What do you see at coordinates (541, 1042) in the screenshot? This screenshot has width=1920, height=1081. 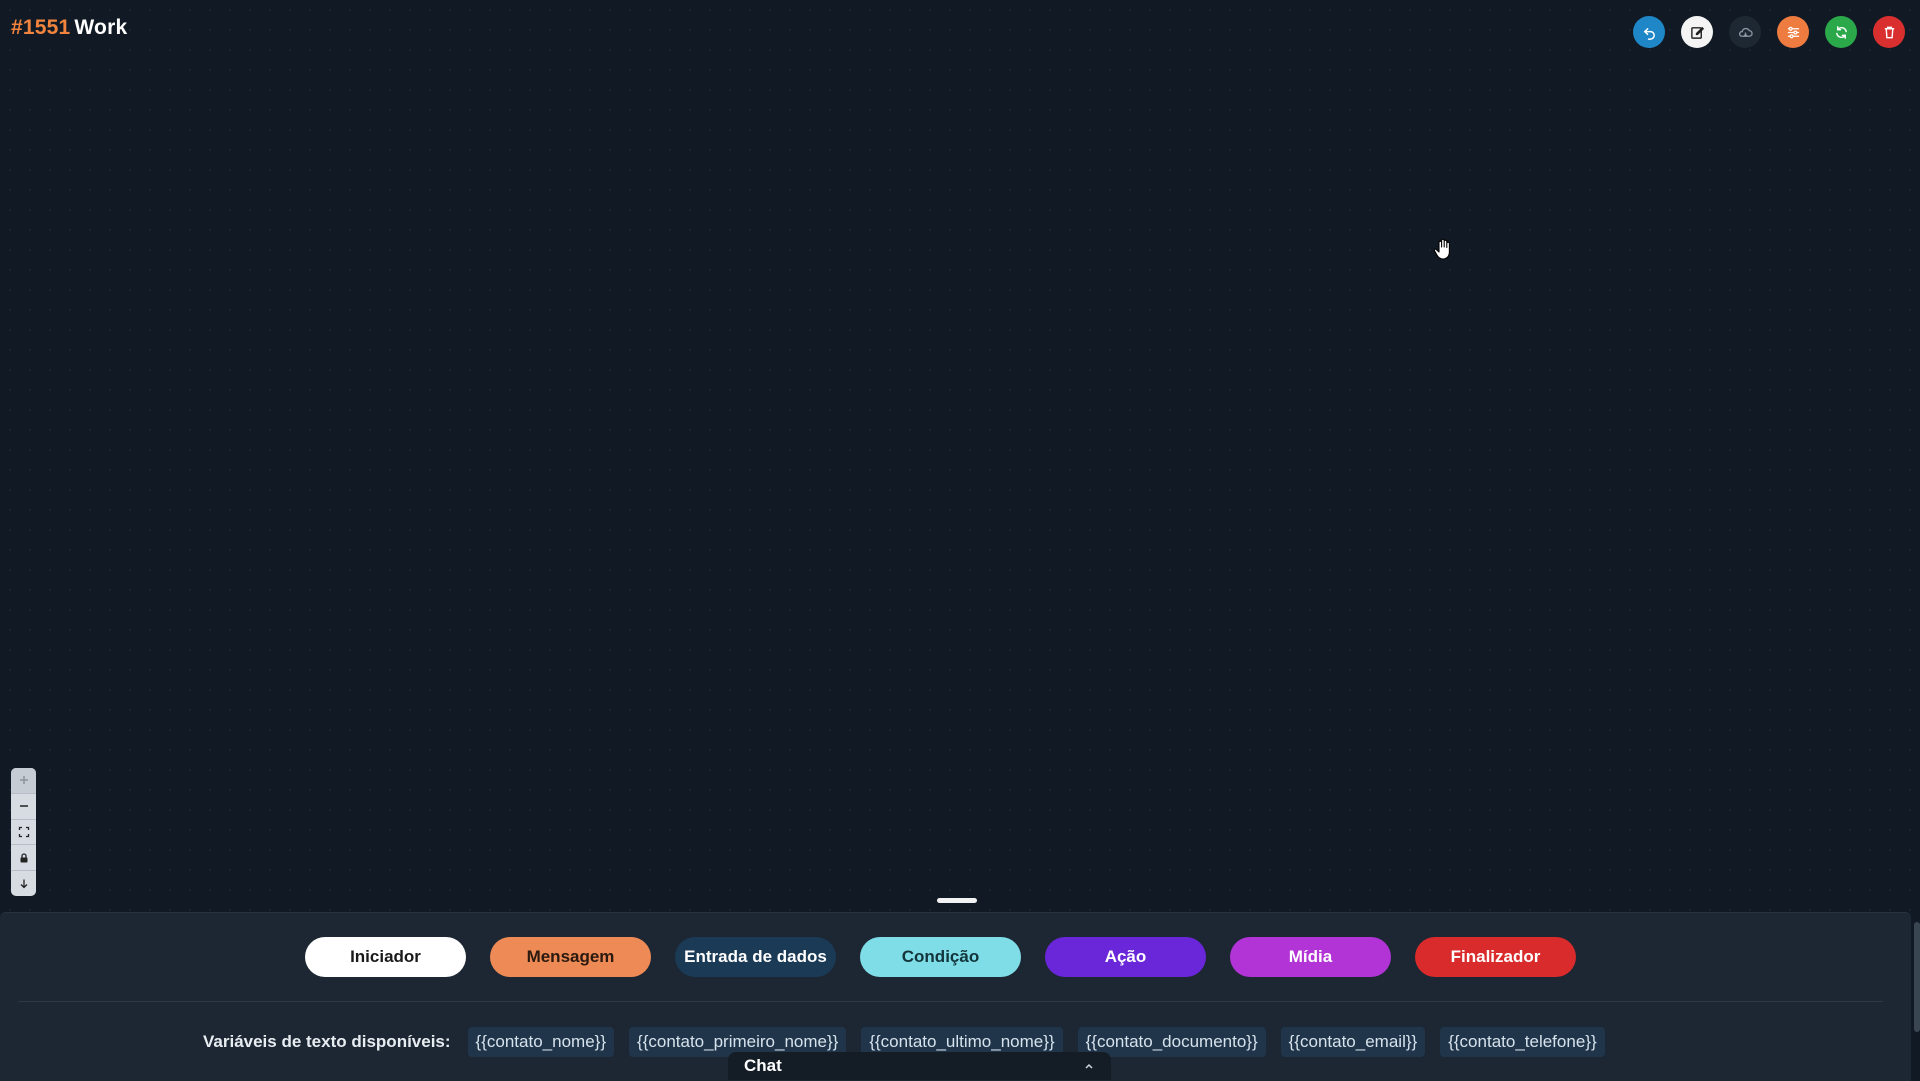 I see `variable-tag: {{contato_nome}}` at bounding box center [541, 1042].